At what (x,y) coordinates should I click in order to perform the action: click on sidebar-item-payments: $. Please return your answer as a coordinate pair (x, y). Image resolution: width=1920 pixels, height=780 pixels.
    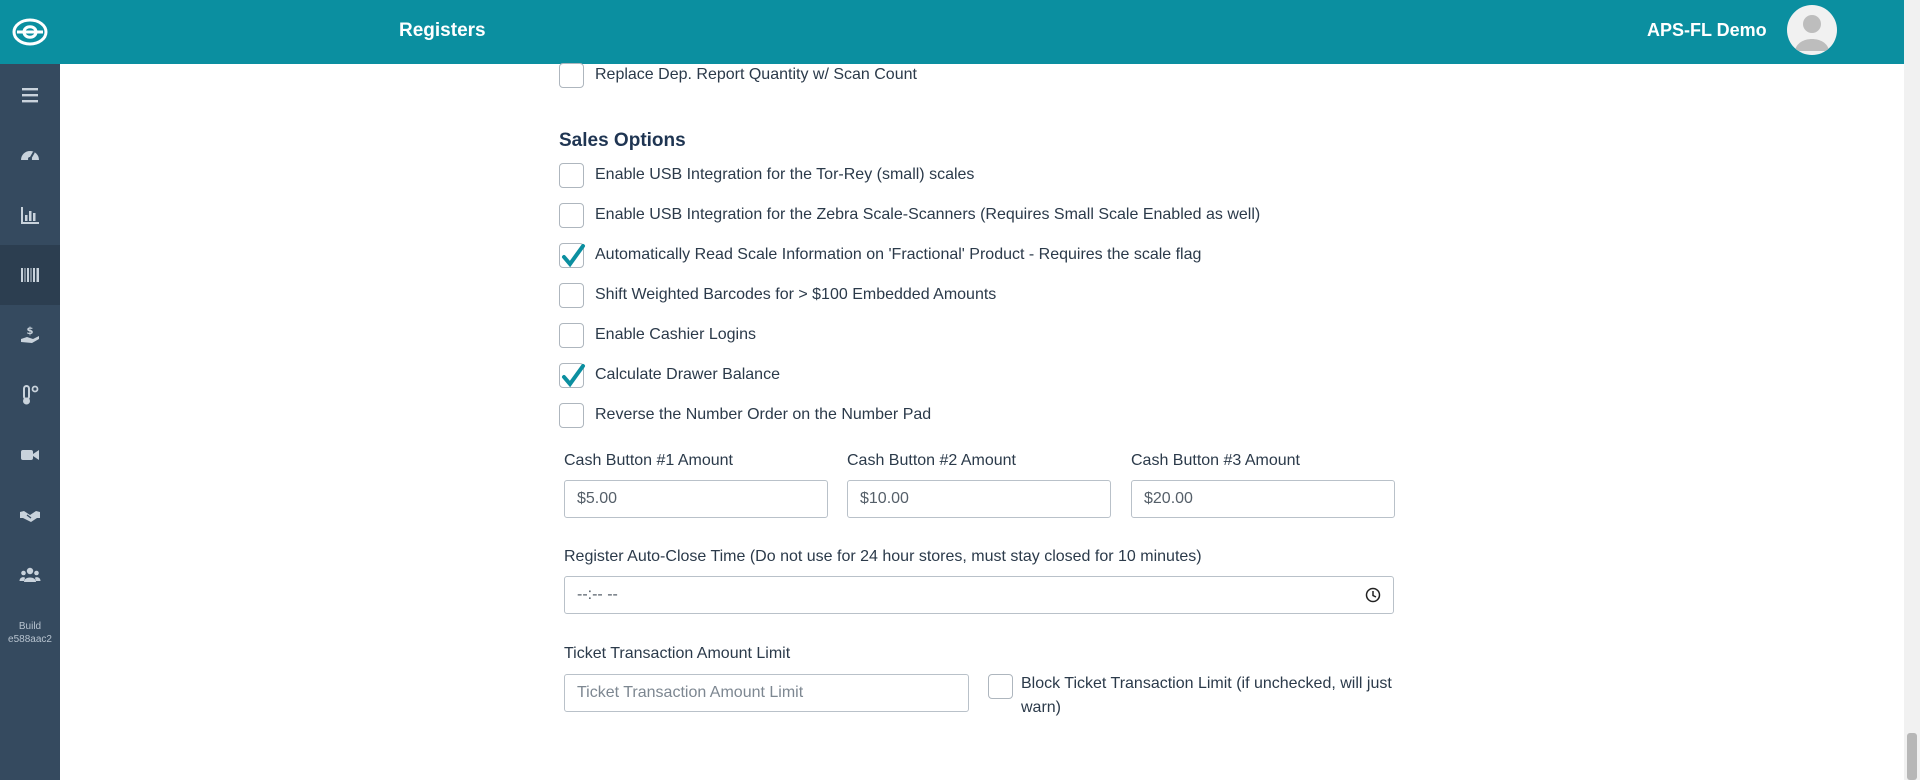
    Looking at the image, I should click on (30, 335).